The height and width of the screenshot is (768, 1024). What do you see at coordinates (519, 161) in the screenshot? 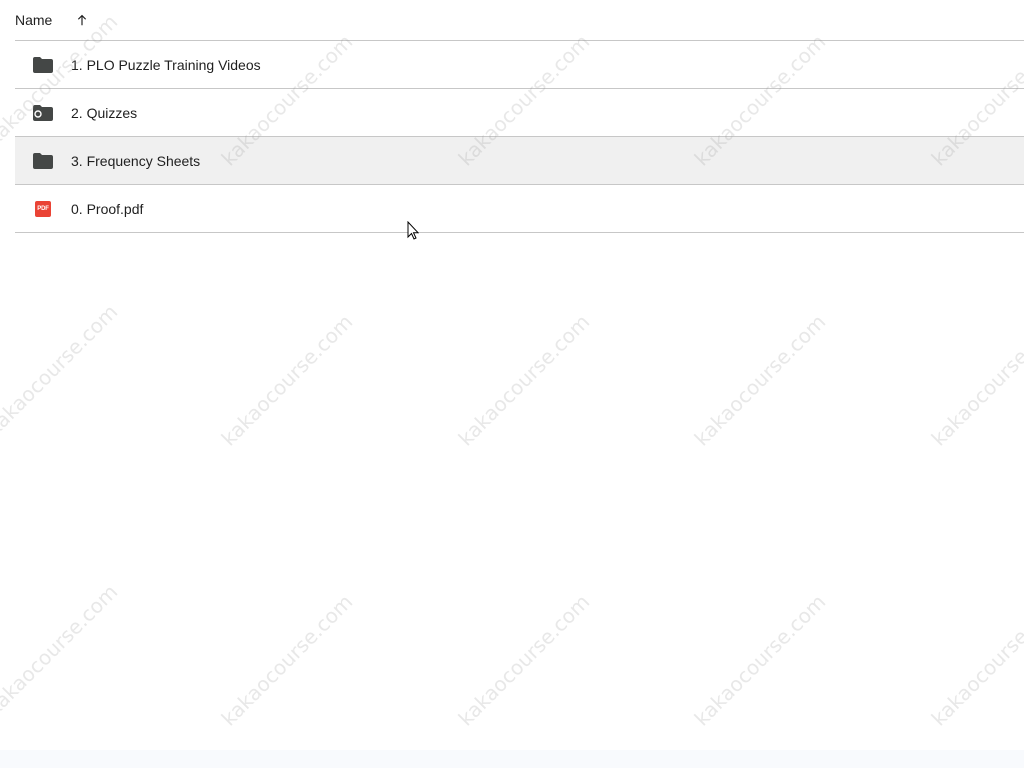
I see `list-item: 3. Frequency Sheets` at bounding box center [519, 161].